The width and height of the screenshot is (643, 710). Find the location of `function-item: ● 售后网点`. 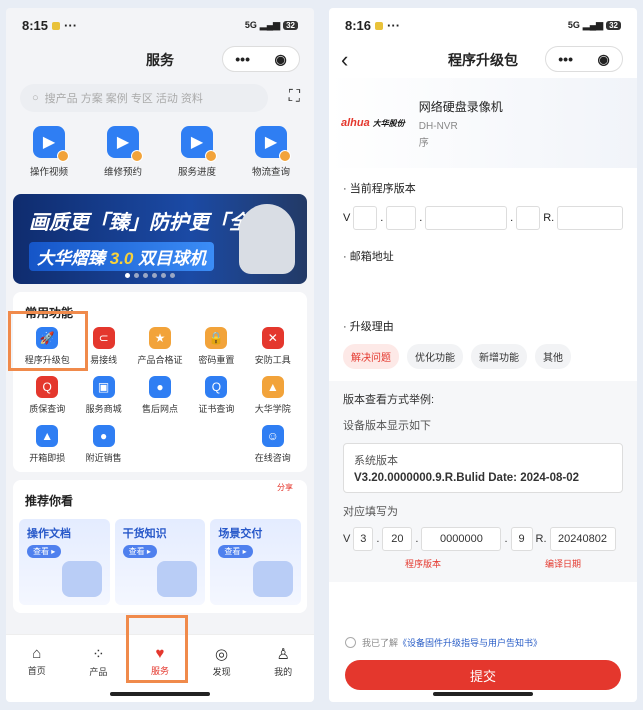

function-item: ● 售后网点 is located at coordinates (160, 395).